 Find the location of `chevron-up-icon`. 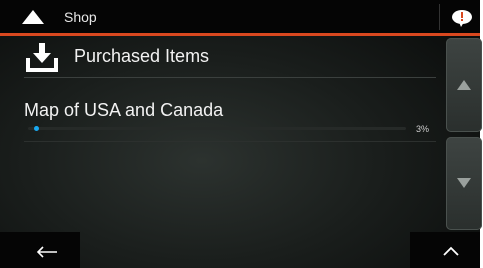

chevron-up-icon is located at coordinates (451, 251).